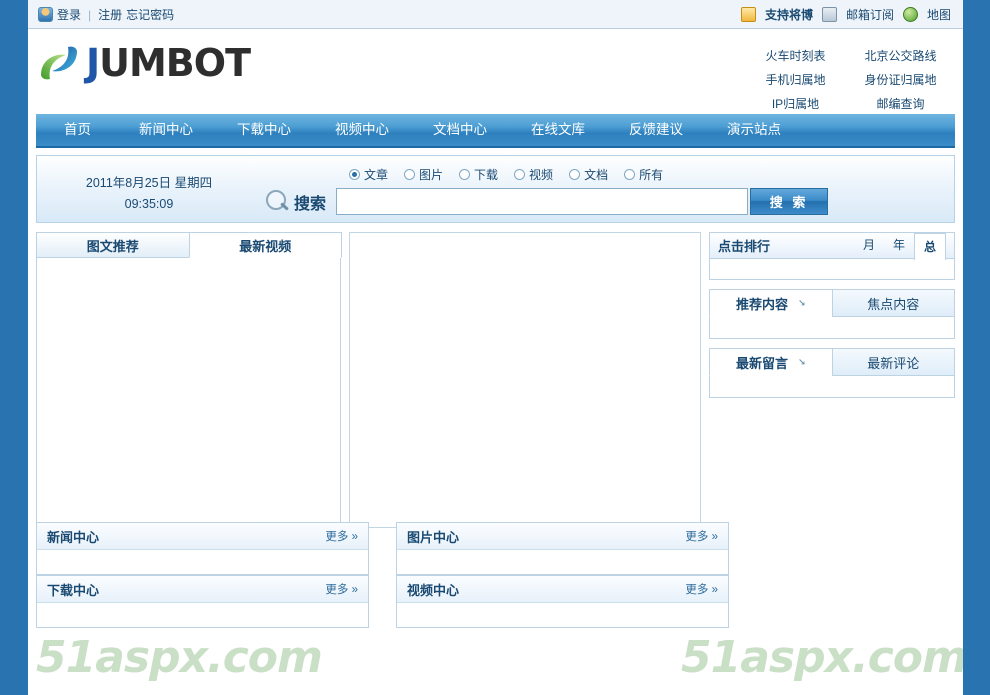  I want to click on tab-label: 最新评论, so click(893, 363).